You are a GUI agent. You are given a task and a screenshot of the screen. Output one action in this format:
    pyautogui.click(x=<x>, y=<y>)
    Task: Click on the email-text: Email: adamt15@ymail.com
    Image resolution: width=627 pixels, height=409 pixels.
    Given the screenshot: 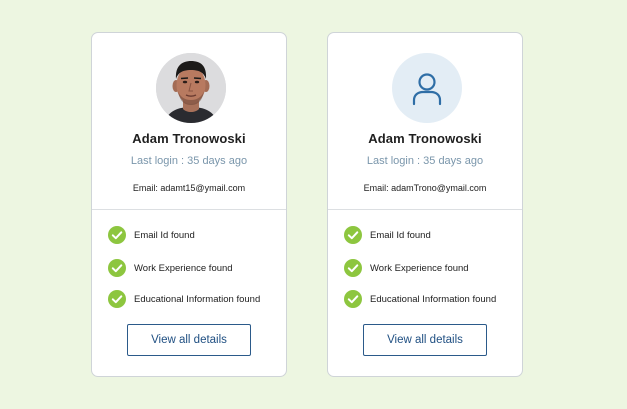 What is the action you would take?
    pyautogui.click(x=189, y=188)
    